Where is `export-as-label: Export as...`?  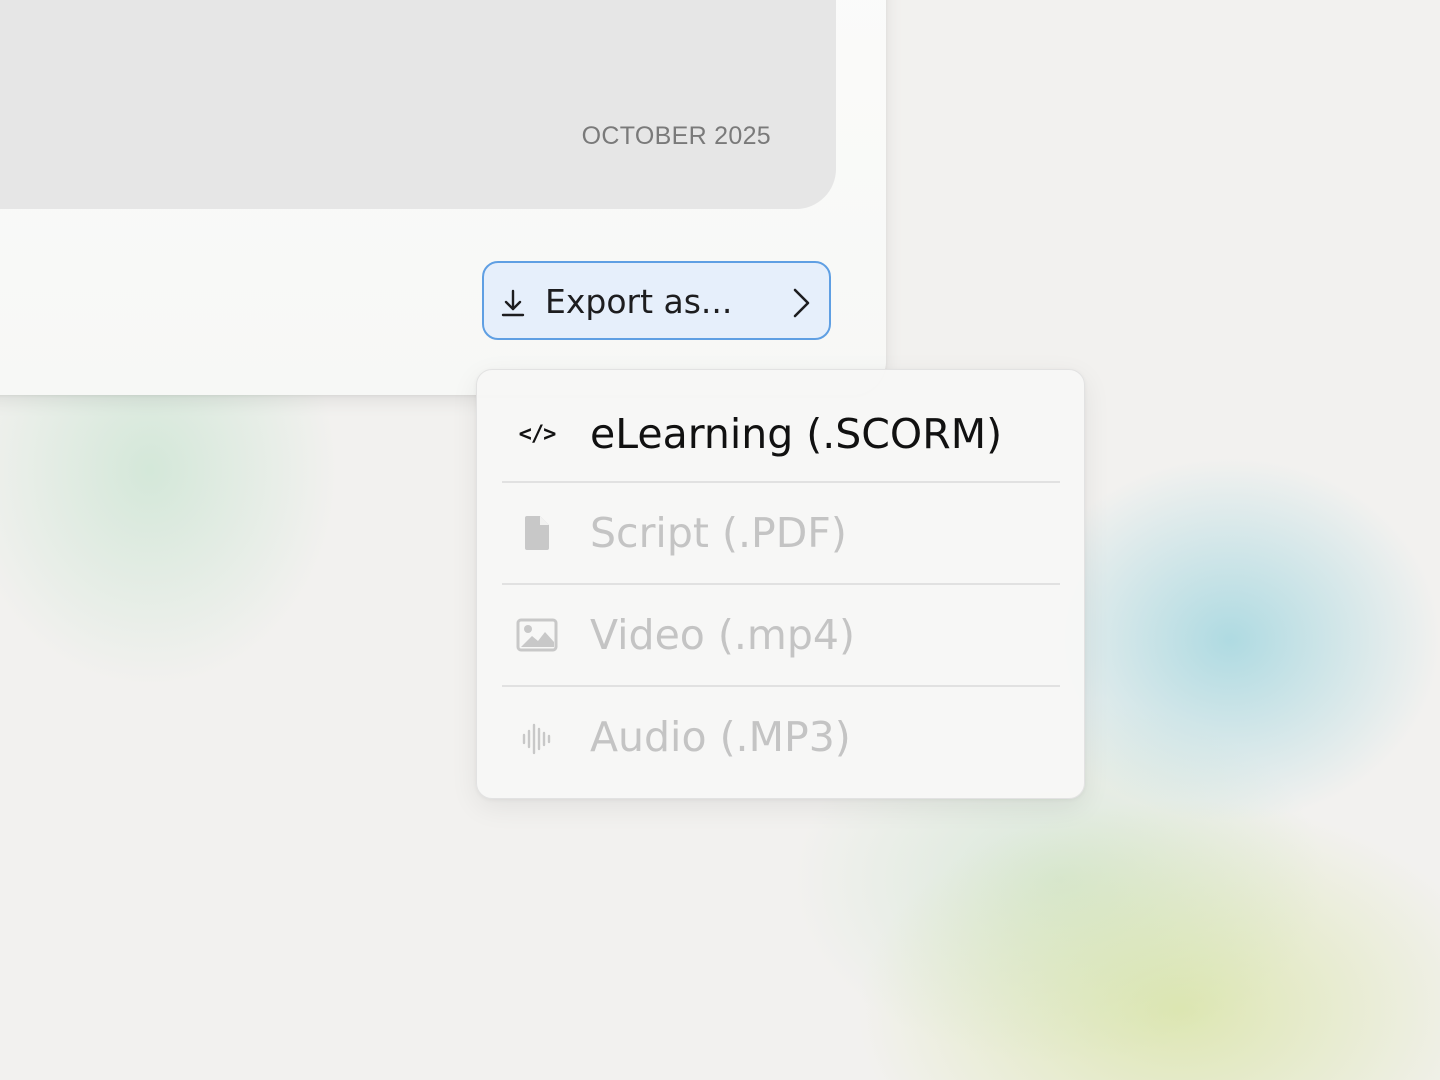 export-as-label: Export as... is located at coordinates (639, 301).